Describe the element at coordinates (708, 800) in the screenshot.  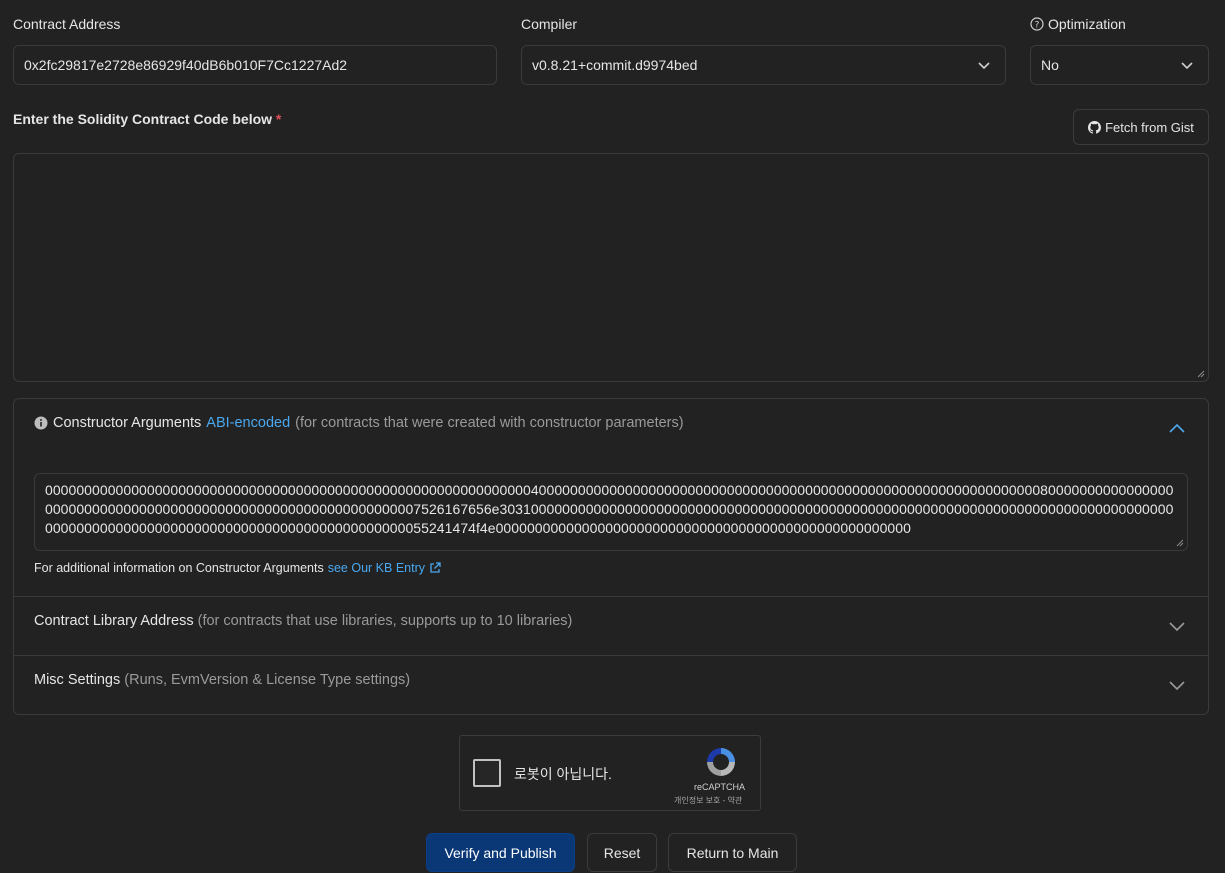
I see `recaptcha-links: 개인정보 보호 - 약관` at that location.